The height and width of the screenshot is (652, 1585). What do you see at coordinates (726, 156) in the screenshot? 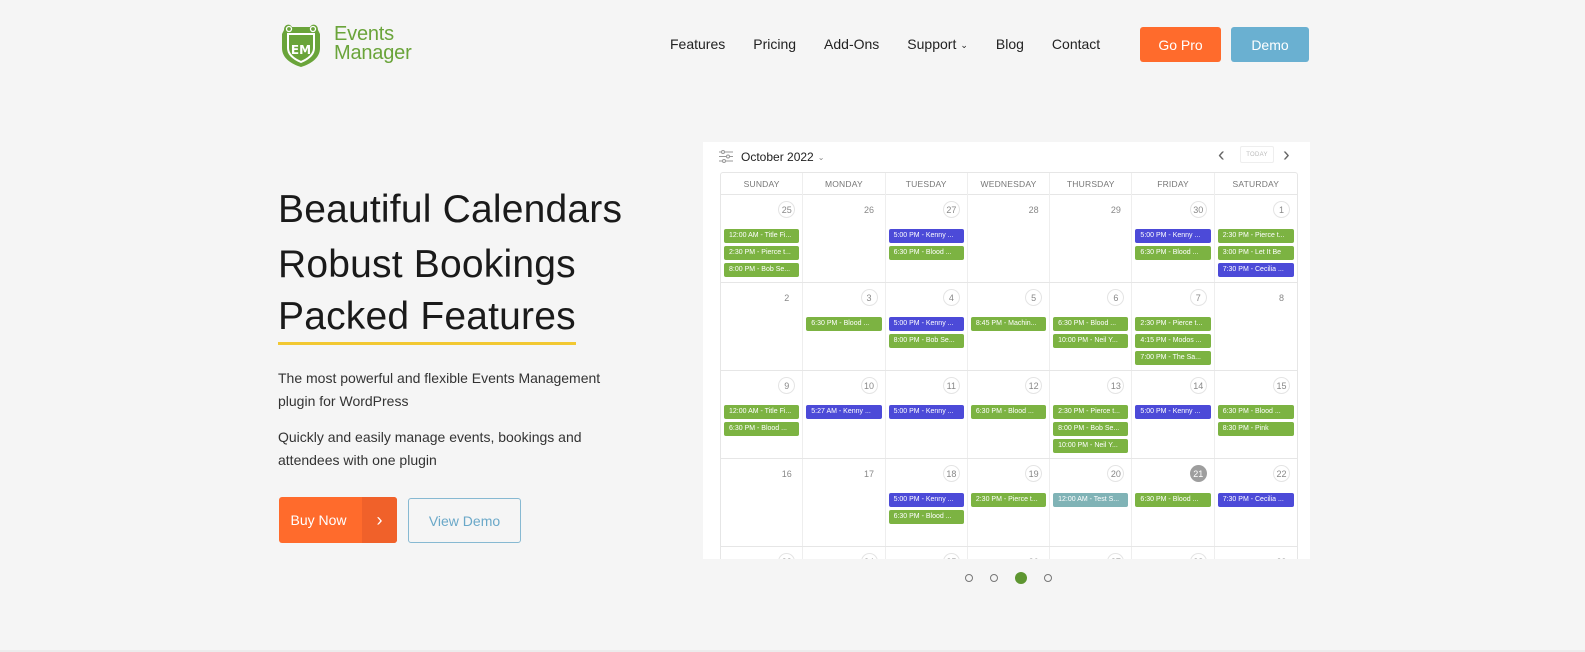
I see `filter-sliders-icon` at bounding box center [726, 156].